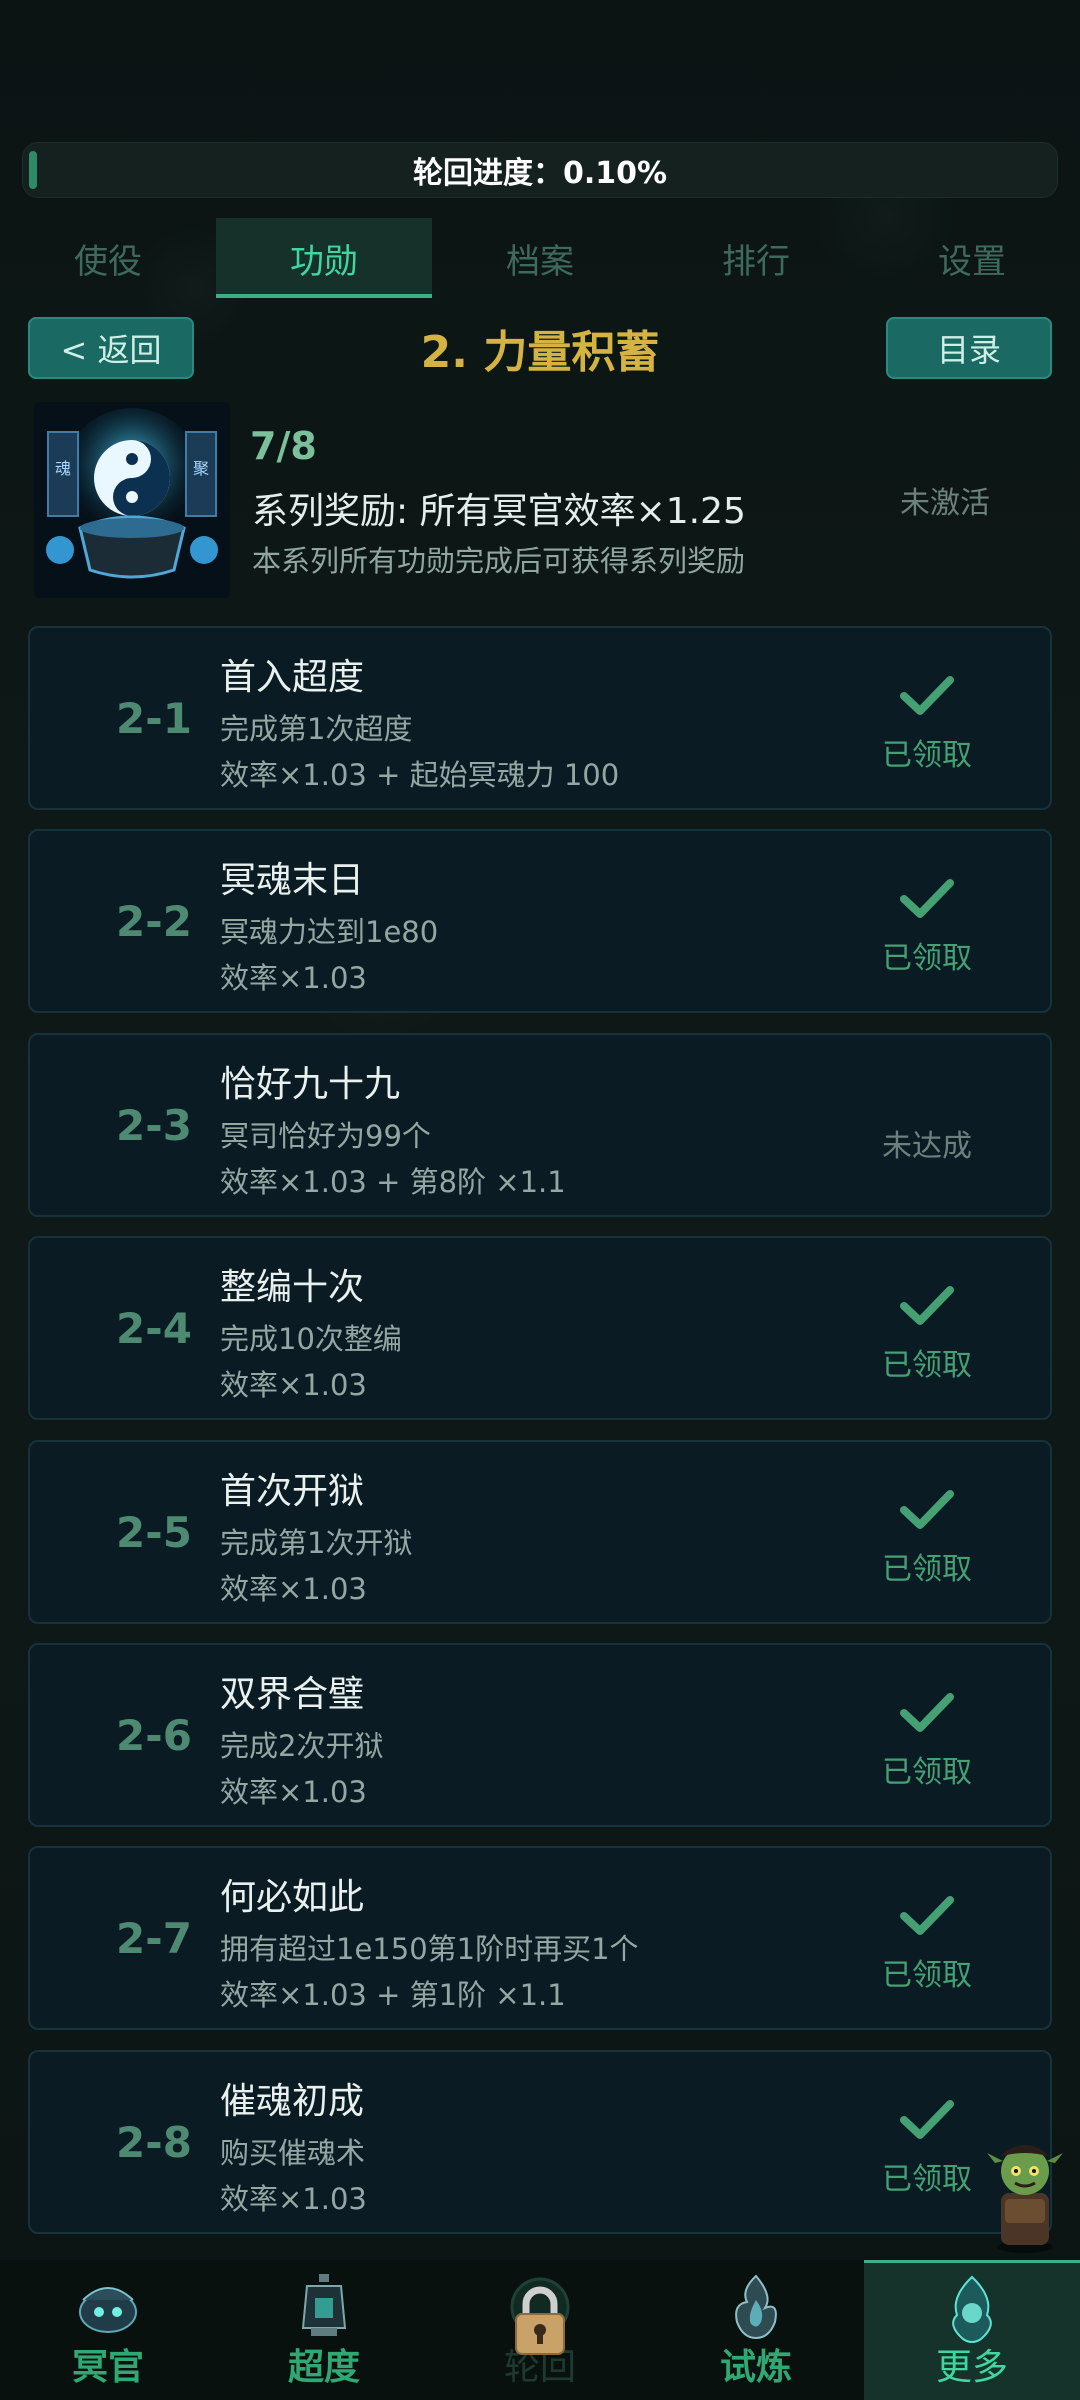 Image resolution: width=1080 pixels, height=2400 pixels. Describe the element at coordinates (972, 2309) in the screenshot. I see `spirit-flame-icon` at that location.